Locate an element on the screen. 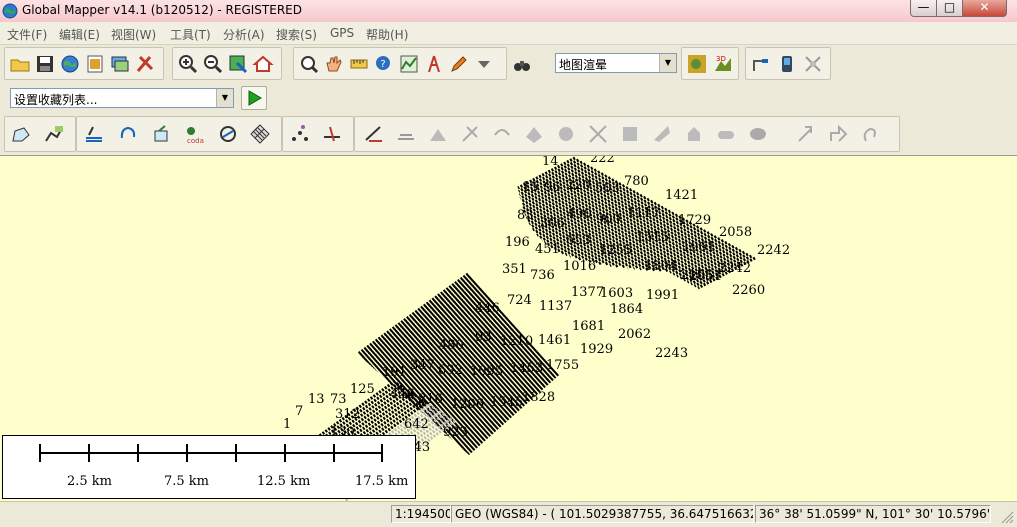 The image size is (1017, 527). point-label: 1377 is located at coordinates (587, 292).